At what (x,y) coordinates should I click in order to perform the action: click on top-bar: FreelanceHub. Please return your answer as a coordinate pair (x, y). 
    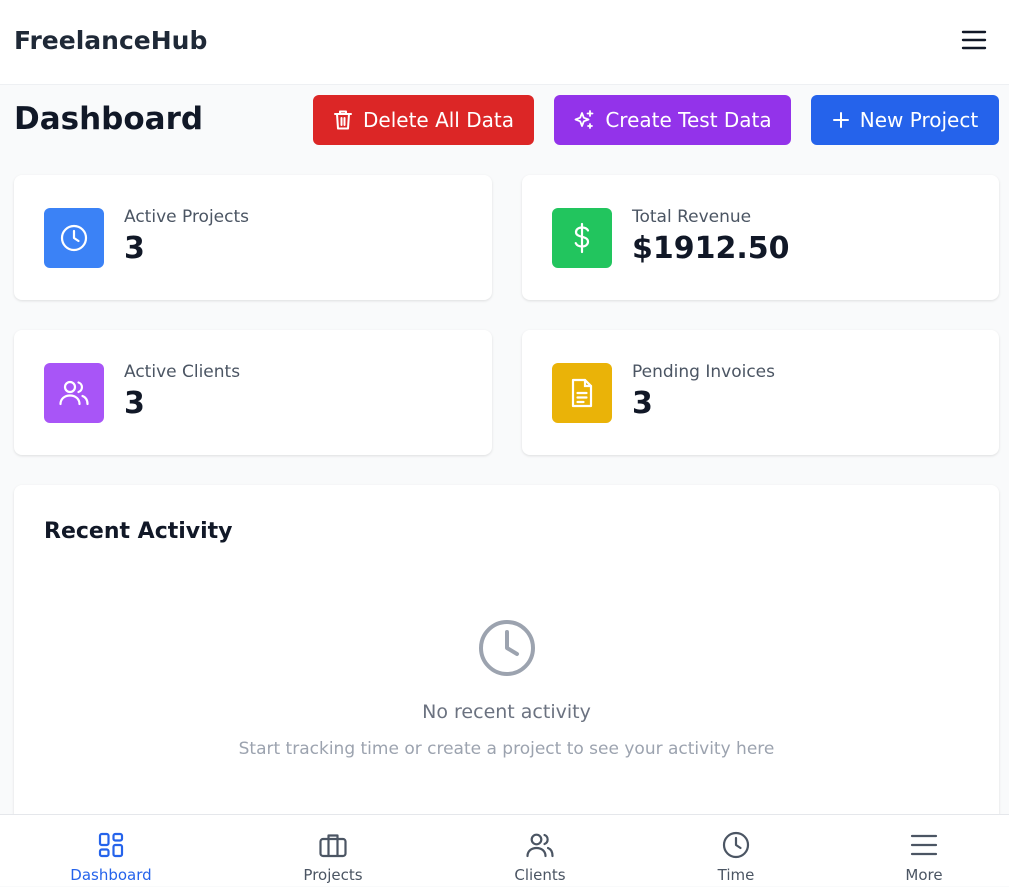
    Looking at the image, I should click on (504, 42).